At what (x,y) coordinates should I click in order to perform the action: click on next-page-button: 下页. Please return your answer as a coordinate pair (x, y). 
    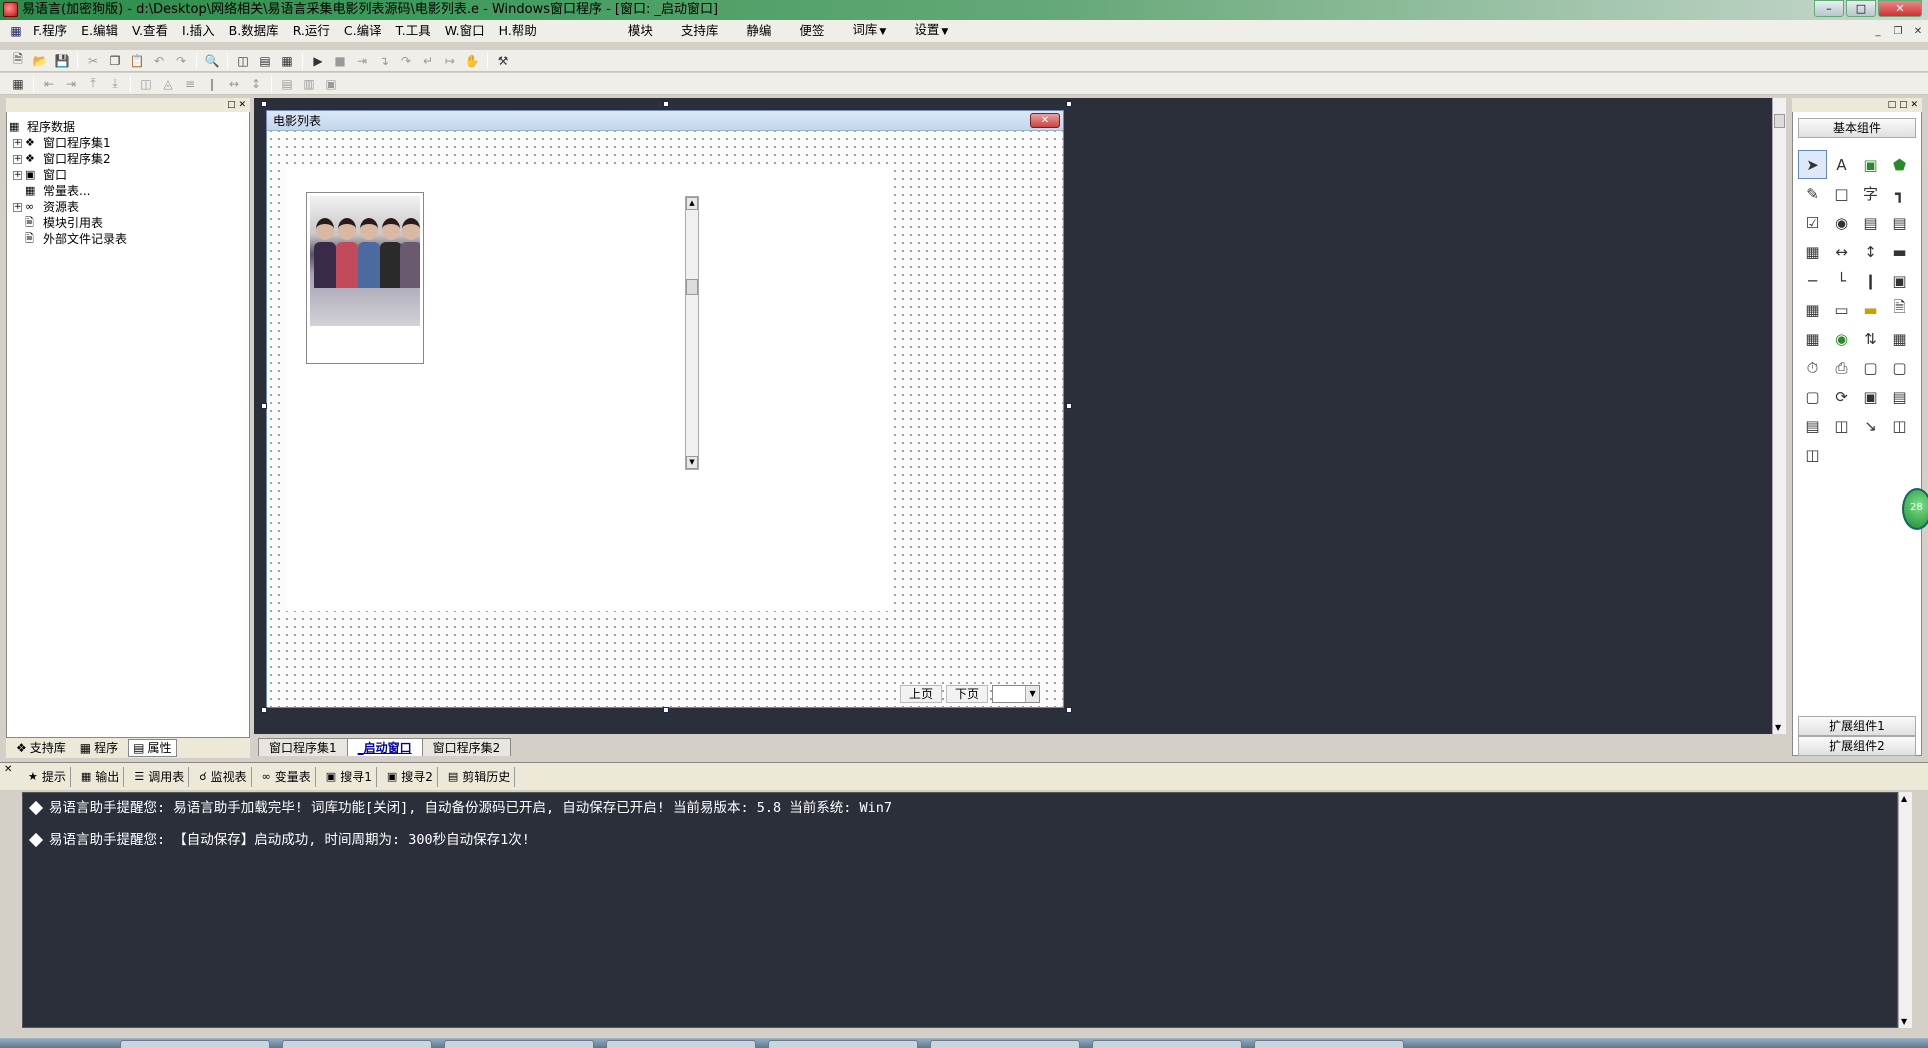
    Looking at the image, I should click on (967, 694).